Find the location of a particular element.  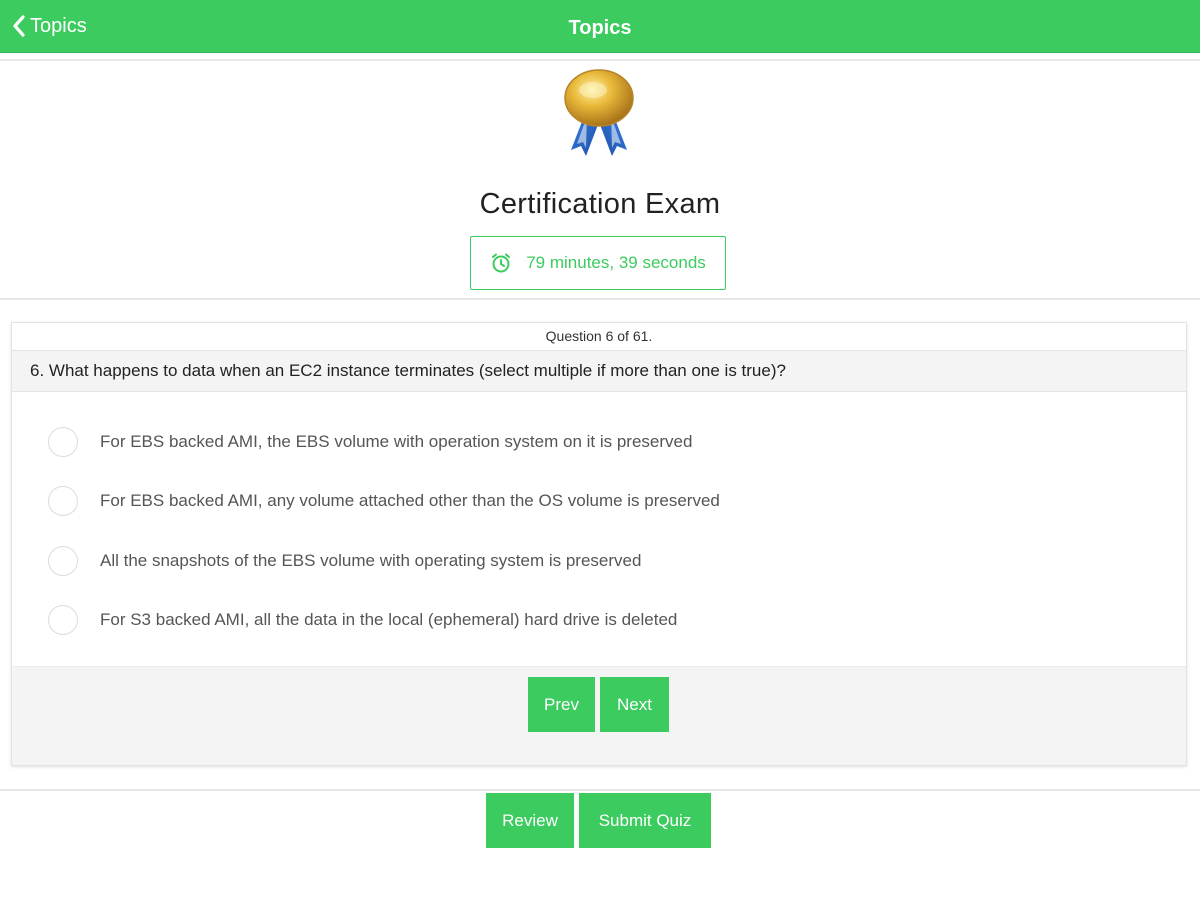

award-medal-icon is located at coordinates (599, 112).